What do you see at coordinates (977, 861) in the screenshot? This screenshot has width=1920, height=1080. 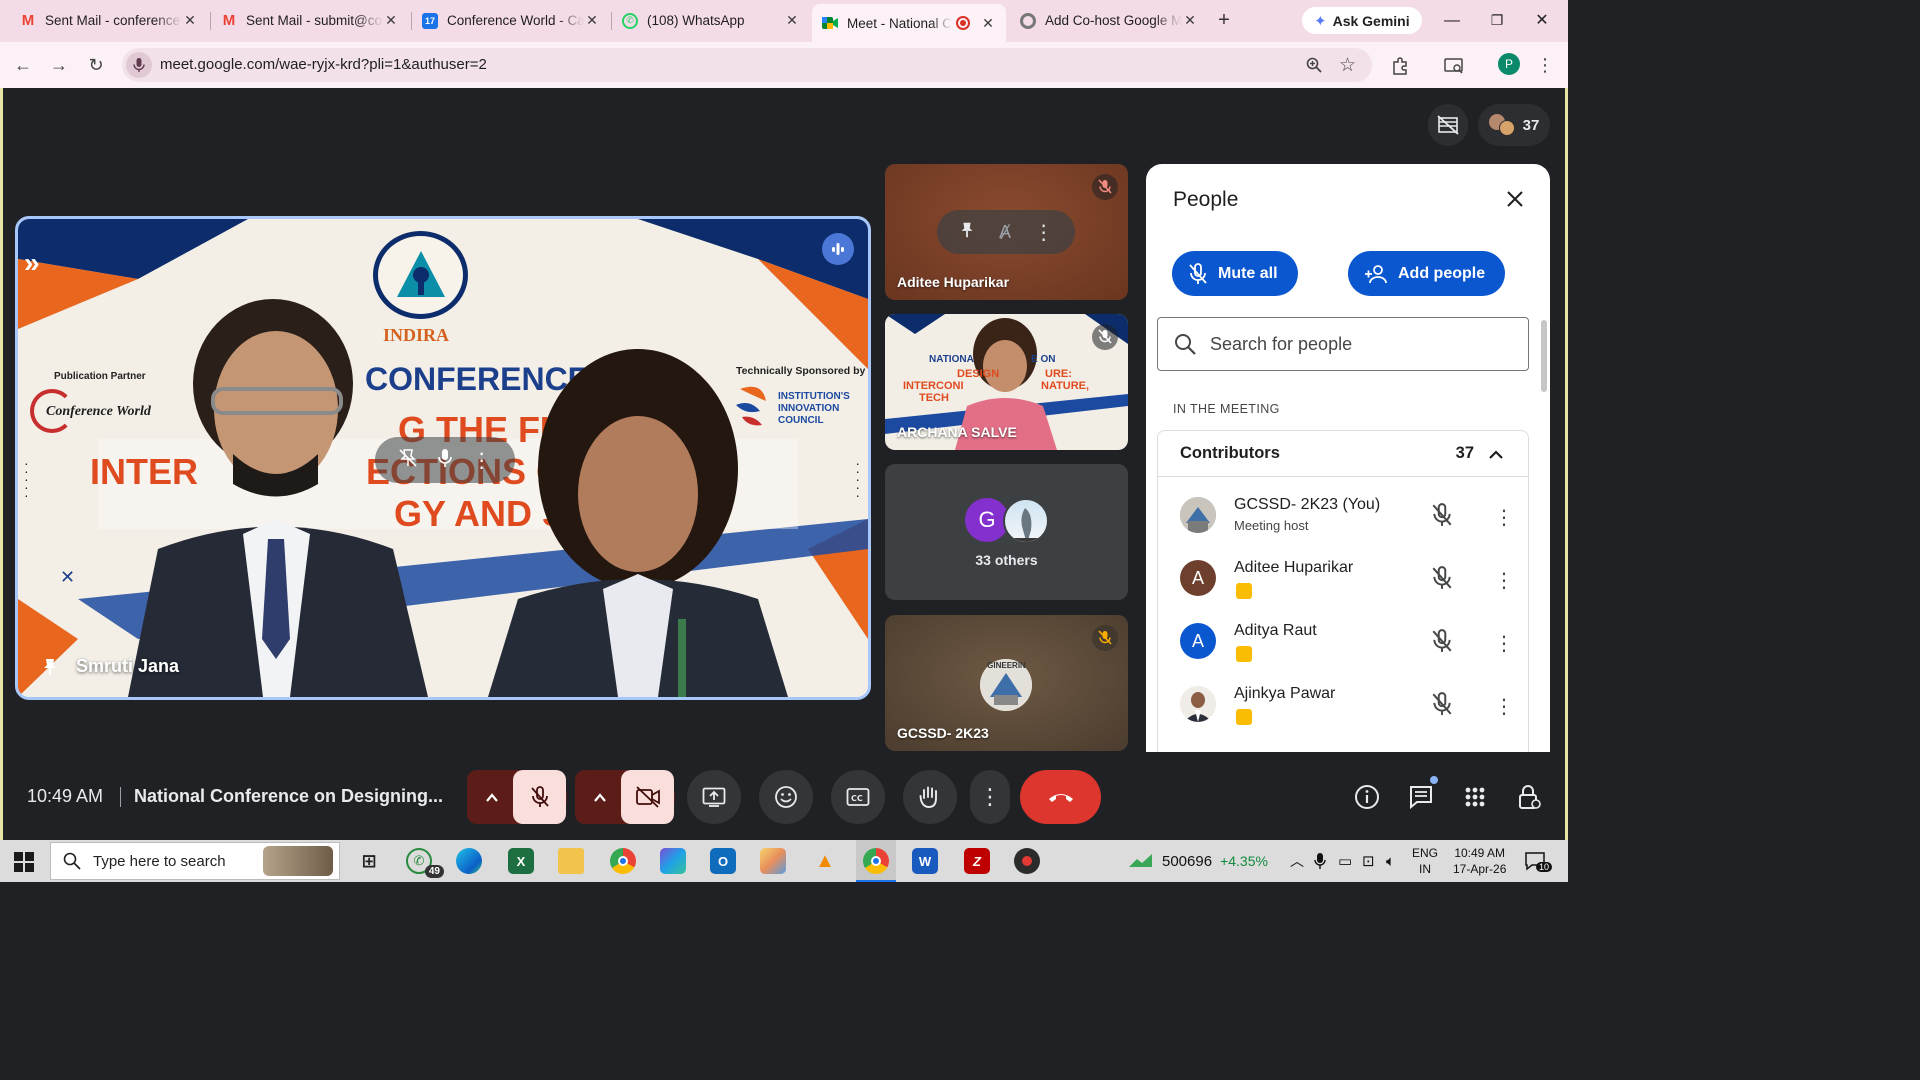 I see `filezilla-icon: Z` at bounding box center [977, 861].